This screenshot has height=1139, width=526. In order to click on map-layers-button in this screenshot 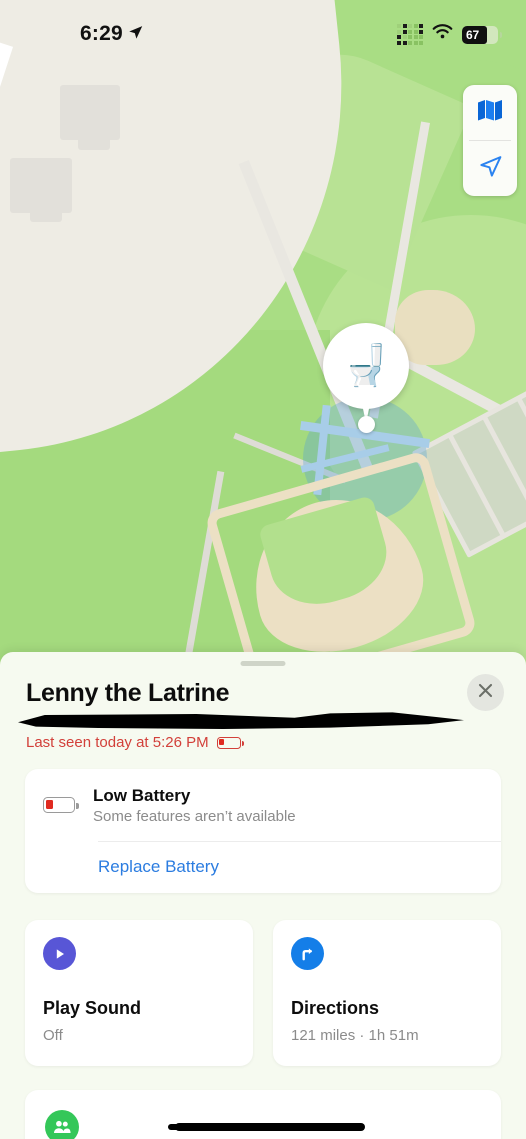, I will do `click(490, 112)`.